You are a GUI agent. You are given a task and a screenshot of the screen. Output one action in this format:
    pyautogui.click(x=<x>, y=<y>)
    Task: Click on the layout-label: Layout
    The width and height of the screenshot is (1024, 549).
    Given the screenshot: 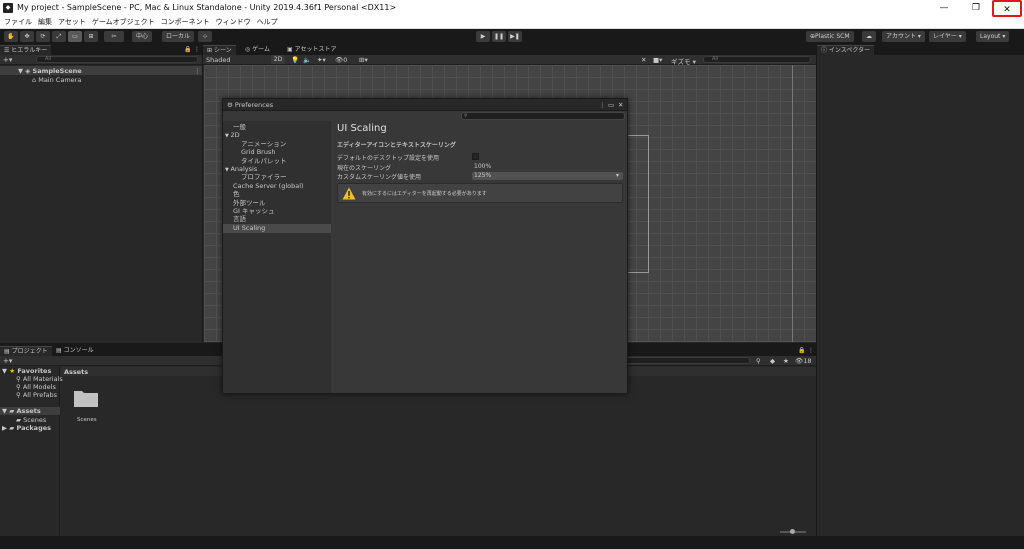 What is the action you would take?
    pyautogui.click(x=990, y=36)
    